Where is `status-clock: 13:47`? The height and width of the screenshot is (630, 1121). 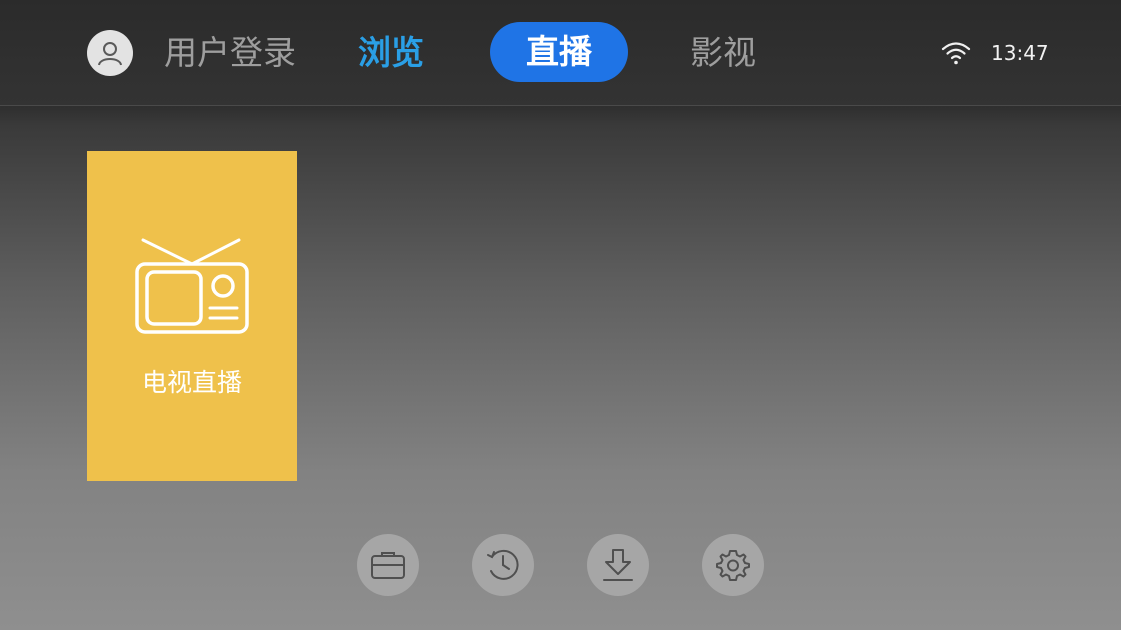 status-clock: 13:47 is located at coordinates (1020, 53).